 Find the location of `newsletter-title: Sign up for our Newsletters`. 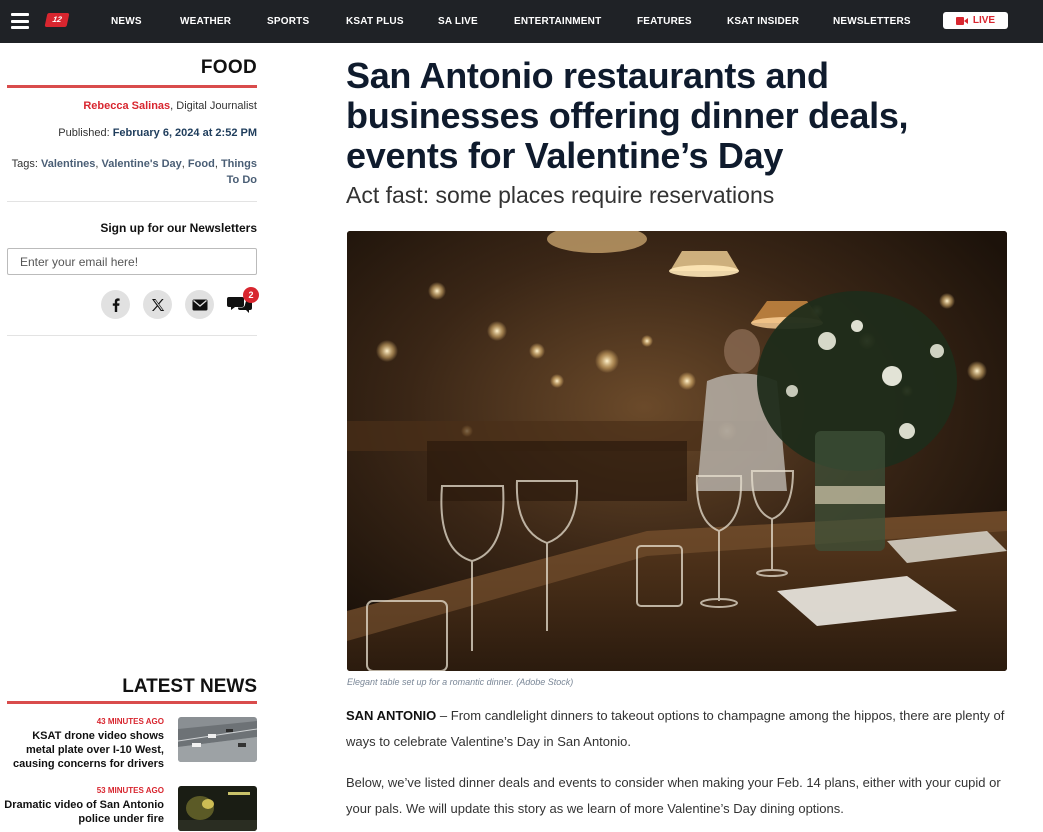

newsletter-title: Sign up for our Newsletters is located at coordinates (178, 228).